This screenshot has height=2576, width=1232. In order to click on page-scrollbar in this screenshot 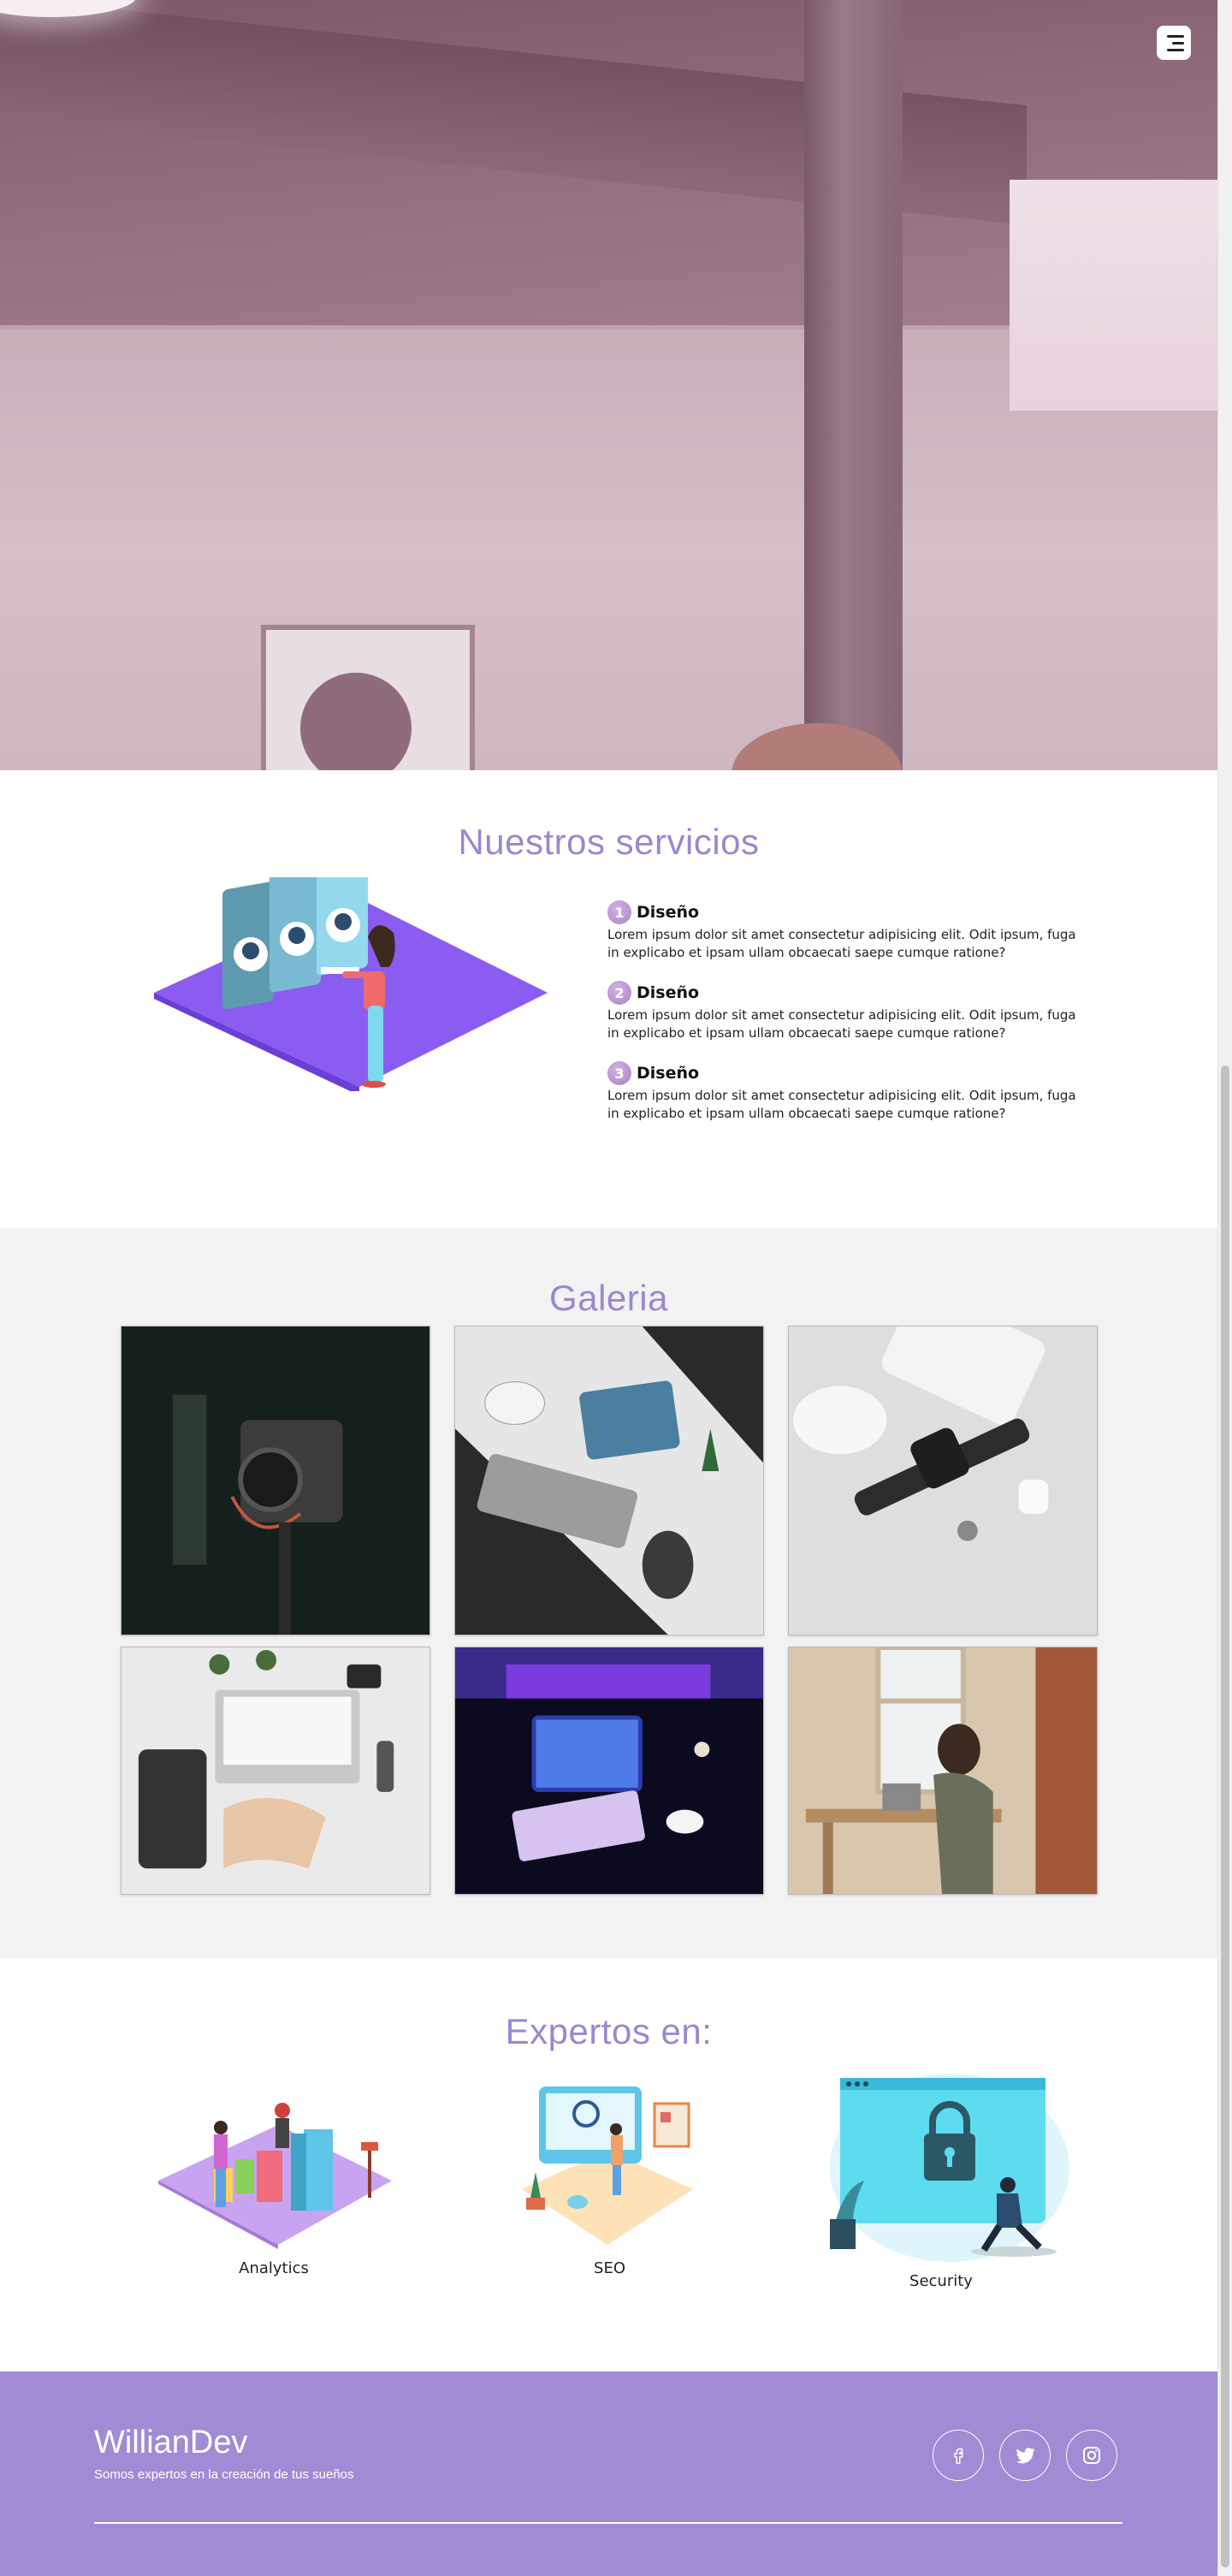, I will do `click(1224, 1288)`.